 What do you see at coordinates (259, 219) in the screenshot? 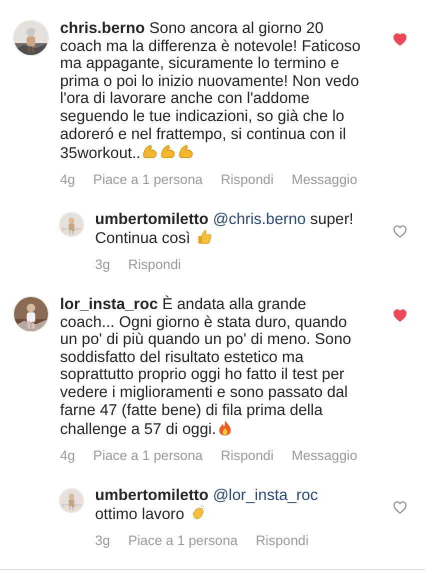
I see `mention-link: @chris.berno` at bounding box center [259, 219].